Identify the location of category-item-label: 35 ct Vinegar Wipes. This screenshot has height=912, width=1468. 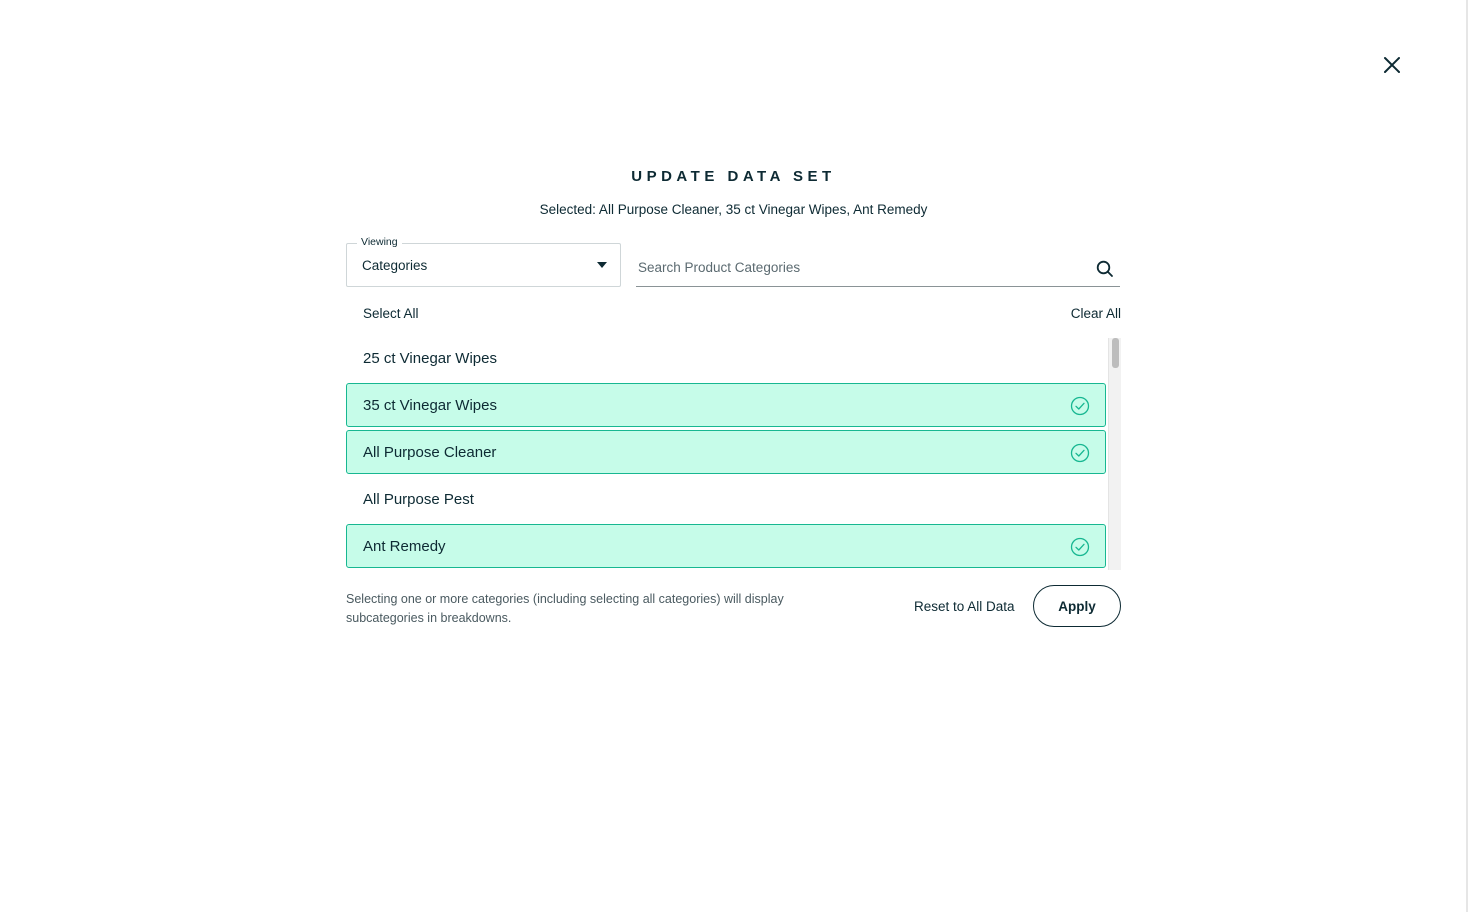
(430, 405).